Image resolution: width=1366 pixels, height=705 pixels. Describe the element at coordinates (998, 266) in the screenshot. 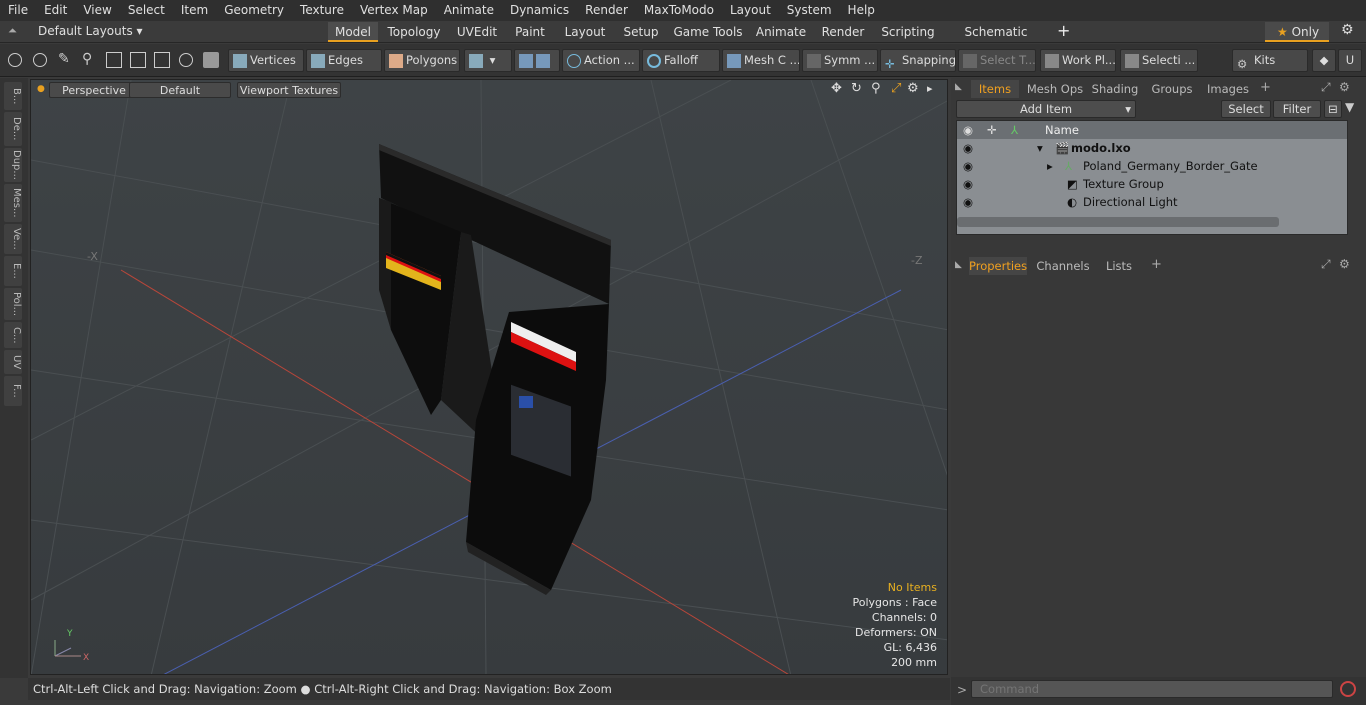

I see `tab-properties: Properties` at that location.